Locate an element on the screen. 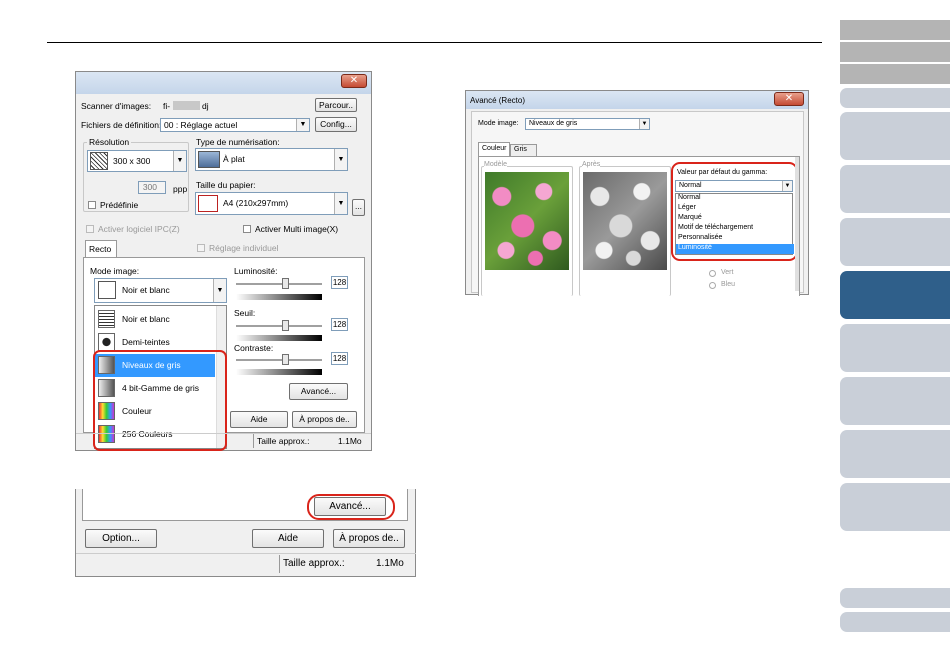 Image resolution: width=950 pixels, height=671 pixels. mode-image-select: Noir et blanc ▼ is located at coordinates (160, 290).